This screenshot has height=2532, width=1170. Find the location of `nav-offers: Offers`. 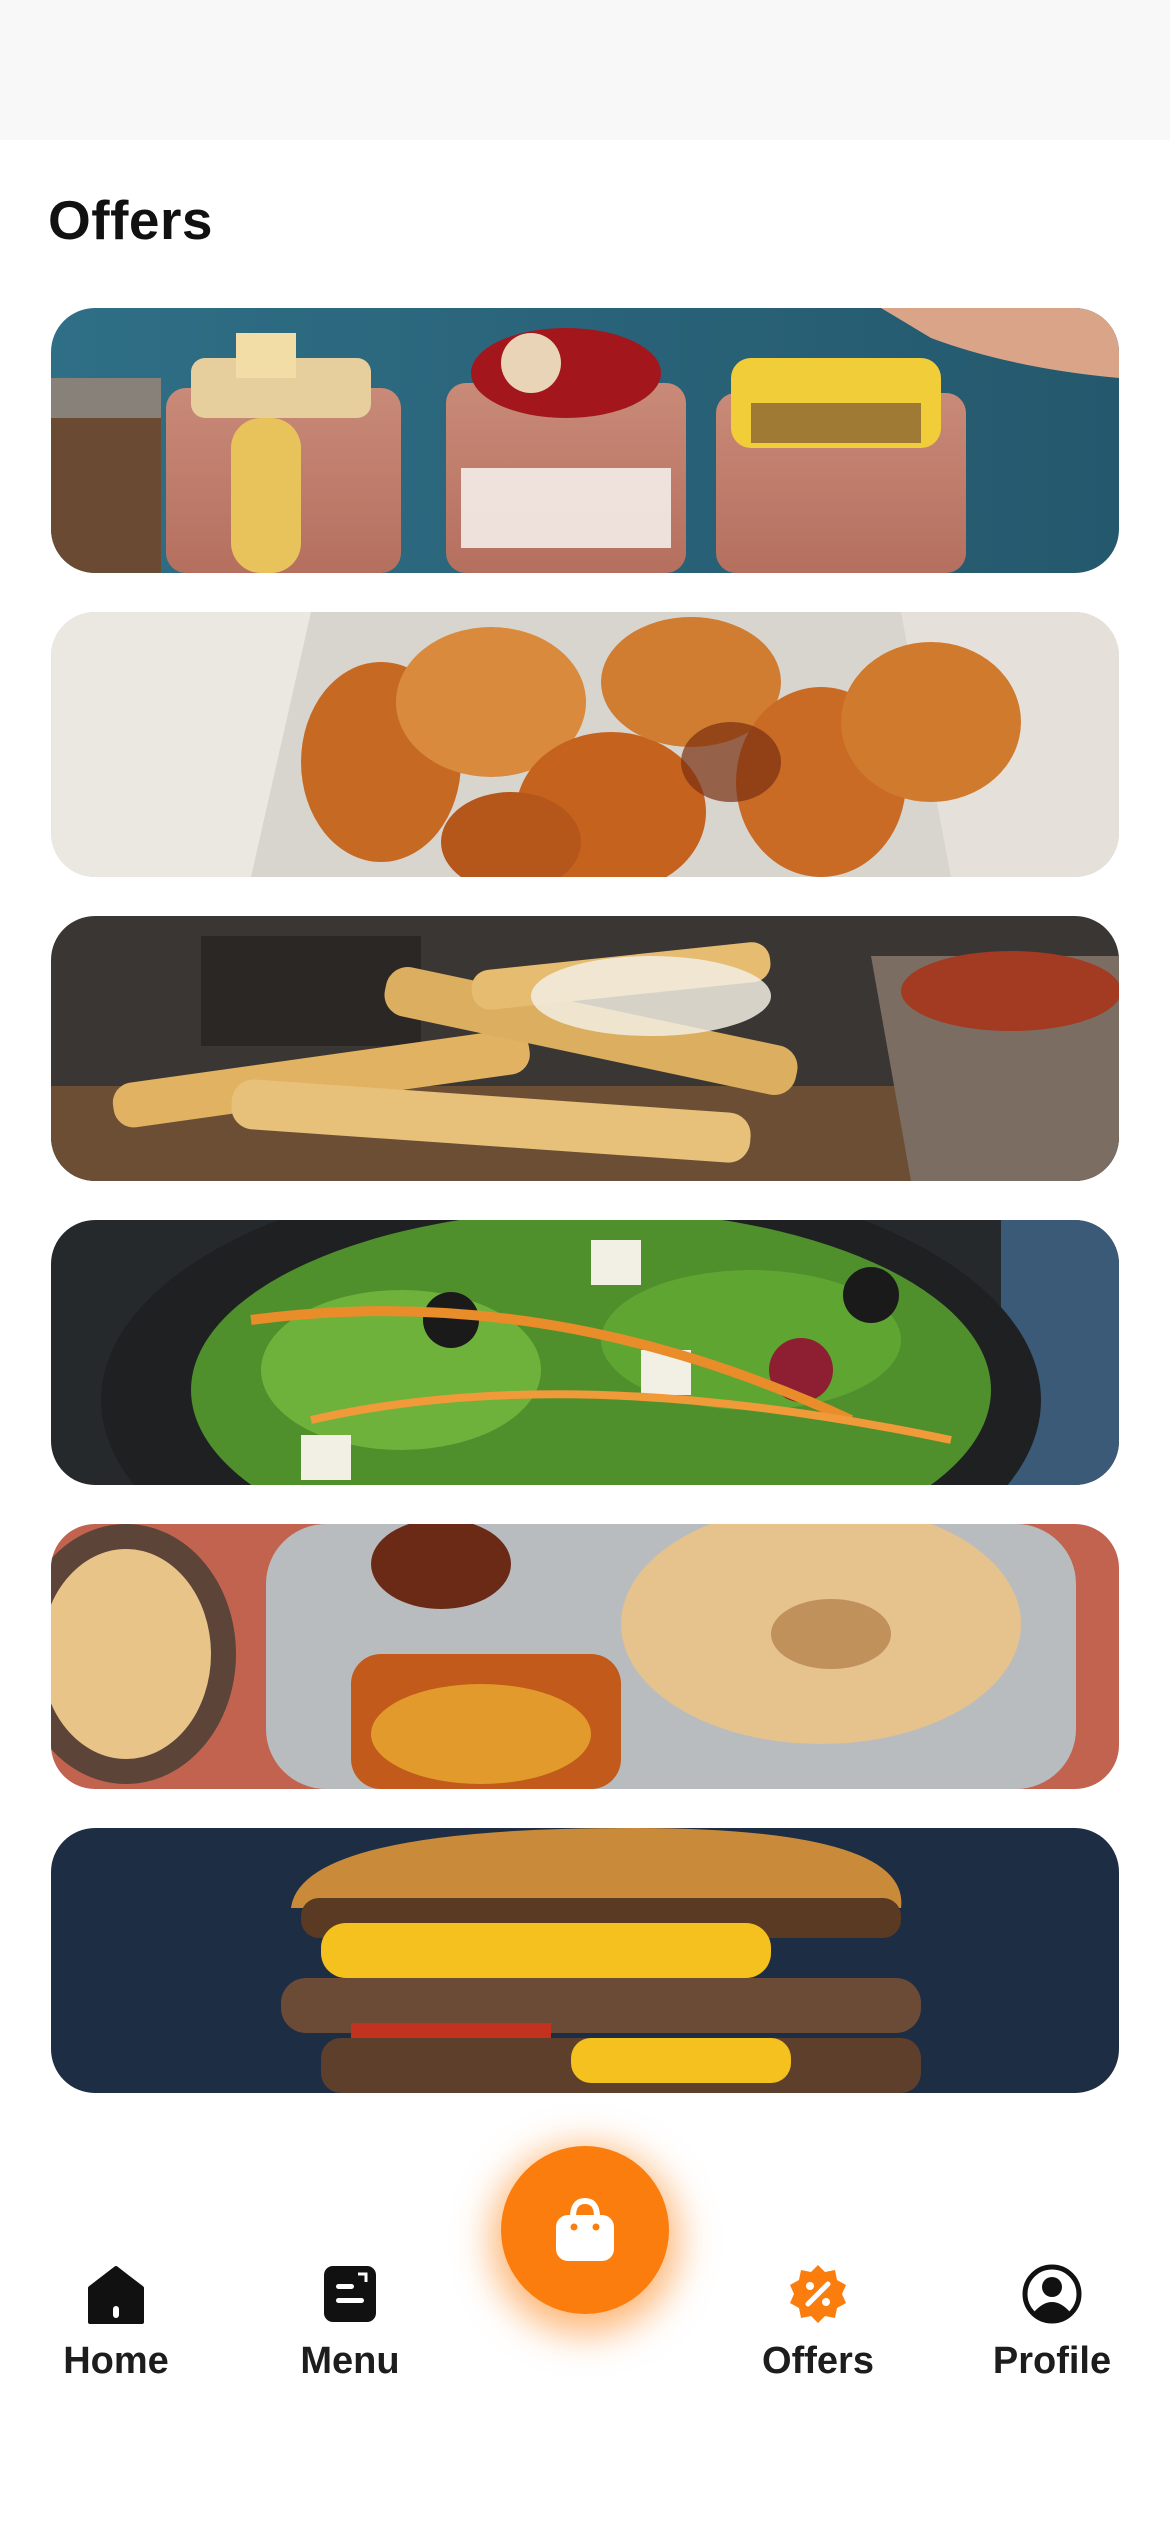

nav-offers: Offers is located at coordinates (818, 2322).